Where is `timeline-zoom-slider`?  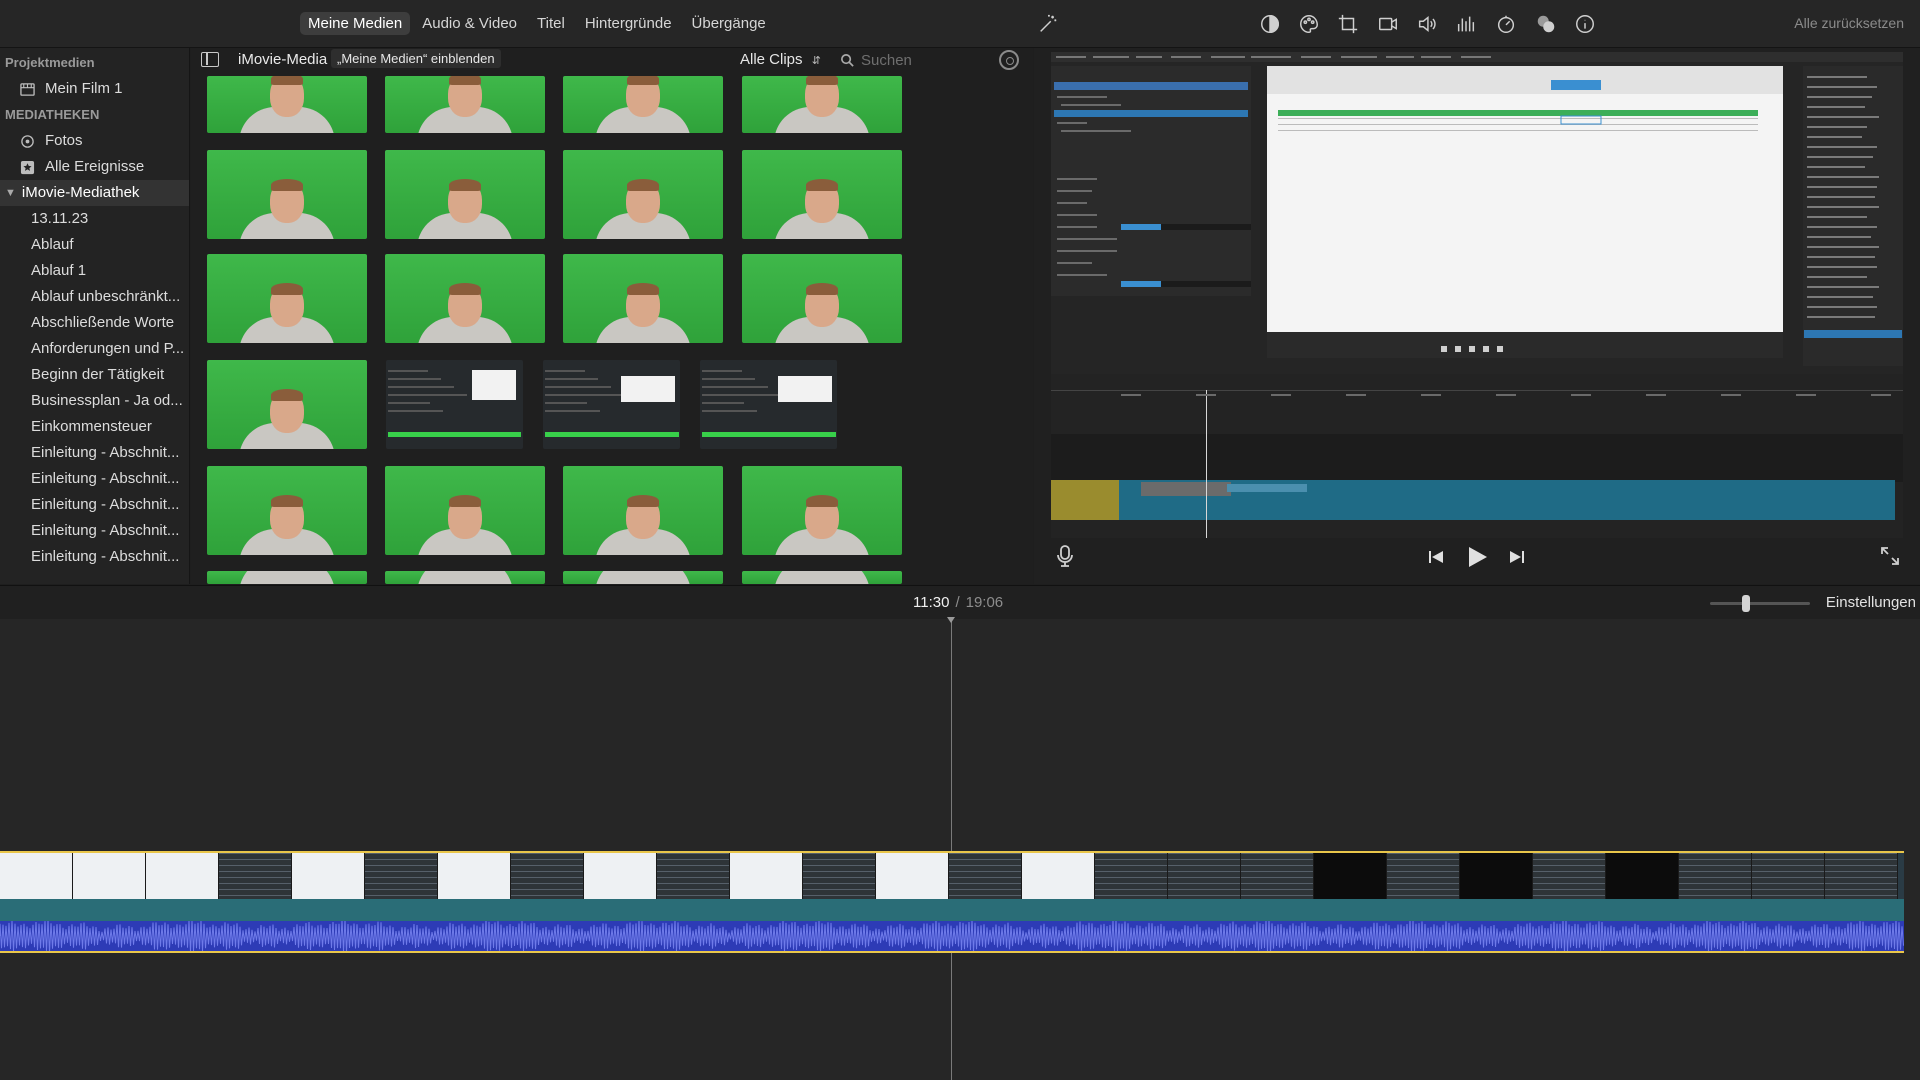
timeline-zoom-slider is located at coordinates (1760, 603).